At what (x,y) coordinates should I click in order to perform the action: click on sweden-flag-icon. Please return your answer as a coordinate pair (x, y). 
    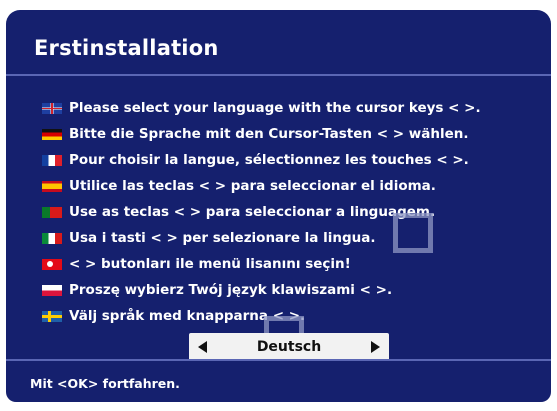
    Looking at the image, I should click on (52, 316).